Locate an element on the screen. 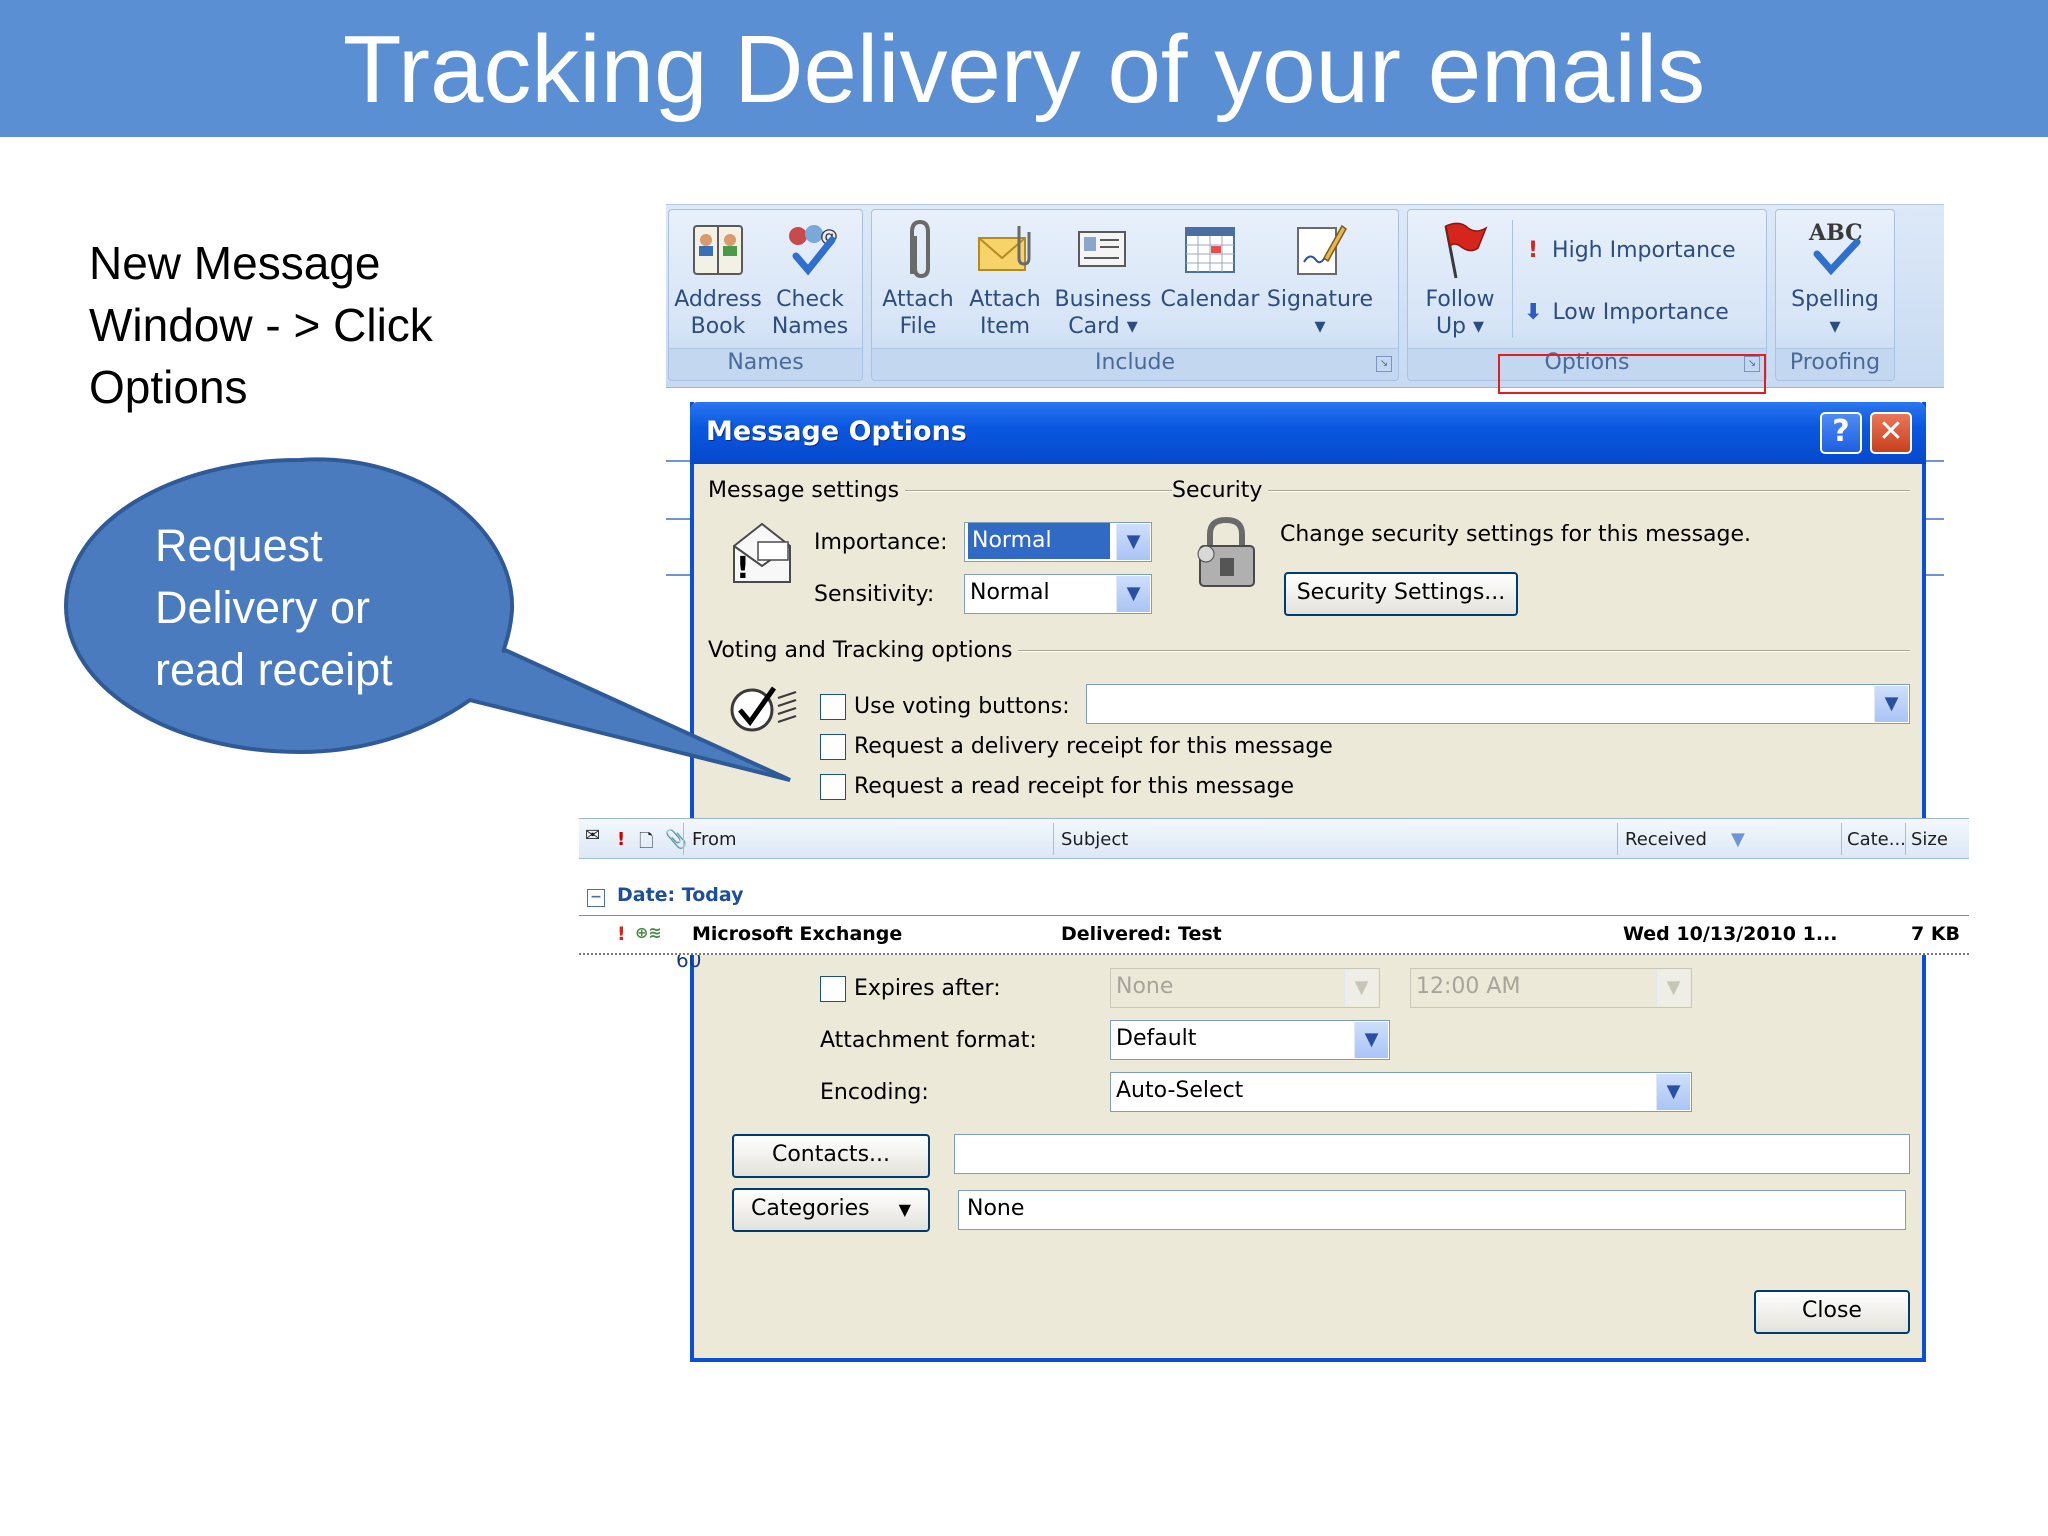 The image size is (2048, 1536). signature-button: Signature ▾ is located at coordinates (1320, 279).